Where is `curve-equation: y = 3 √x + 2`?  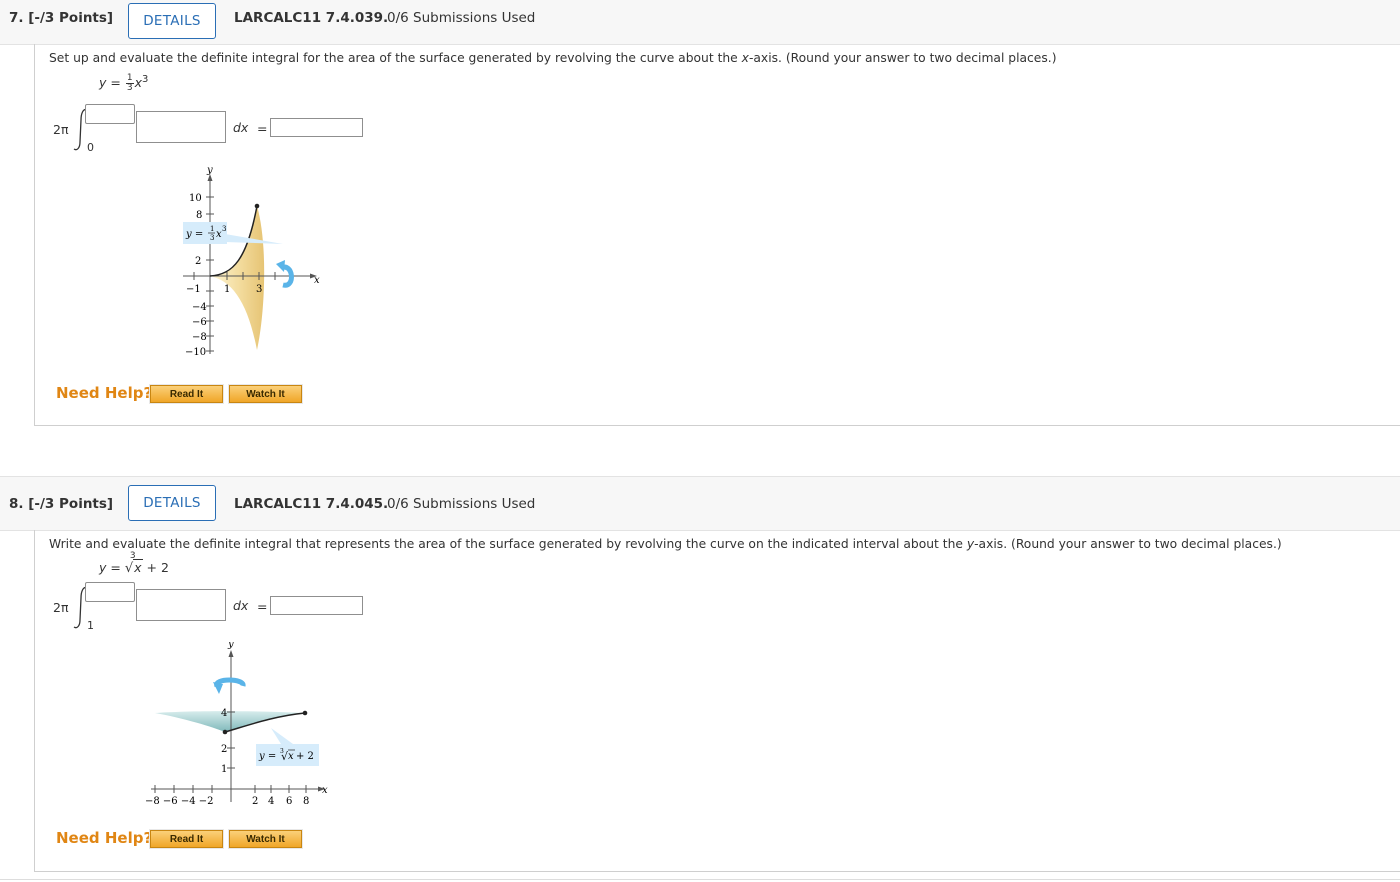 curve-equation: y = 3 √x + 2 is located at coordinates (134, 563).